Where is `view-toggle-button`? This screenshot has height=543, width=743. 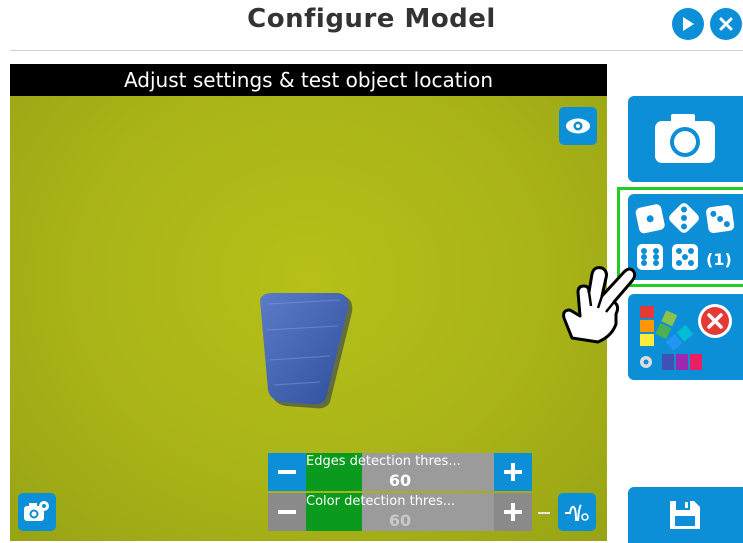 view-toggle-button is located at coordinates (578, 126).